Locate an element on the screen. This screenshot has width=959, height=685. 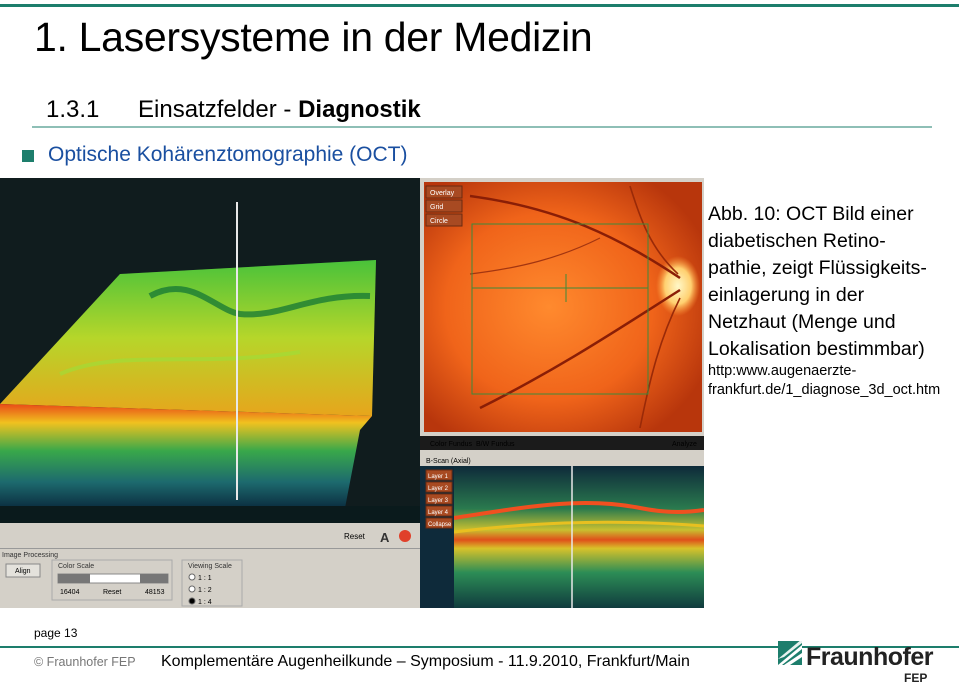
copyright-text: © Fraunhofer FEP is located at coordinates (85, 662).